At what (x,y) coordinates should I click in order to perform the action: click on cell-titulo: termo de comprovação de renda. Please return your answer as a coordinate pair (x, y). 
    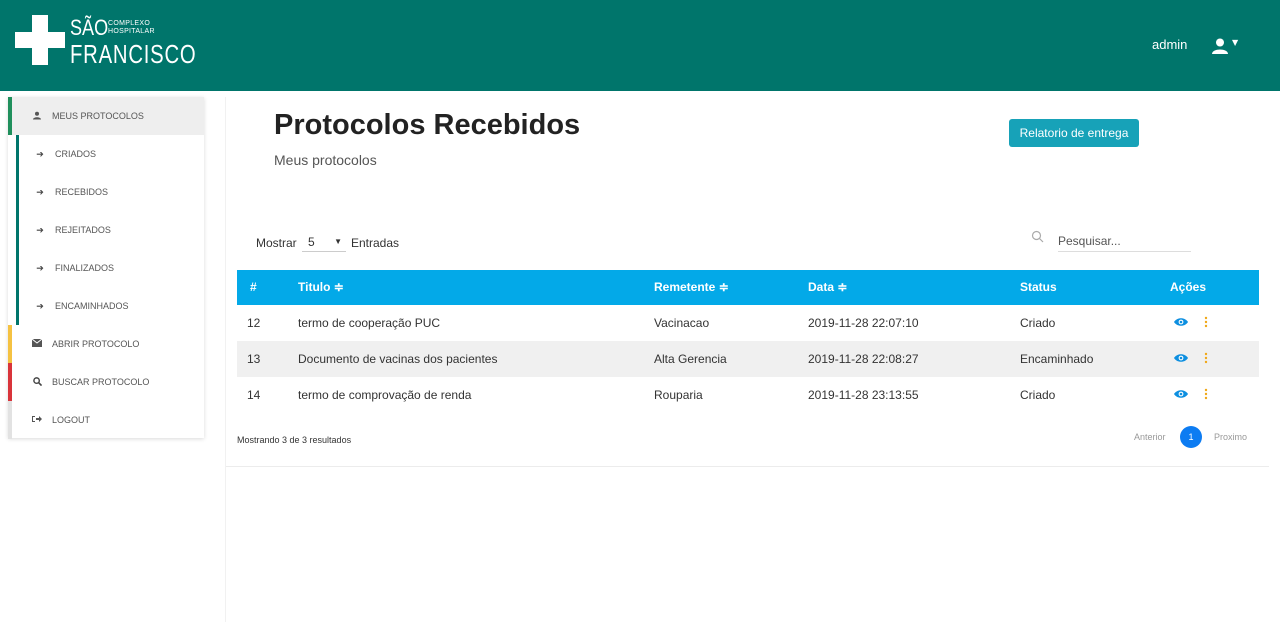
    Looking at the image, I should click on (385, 395).